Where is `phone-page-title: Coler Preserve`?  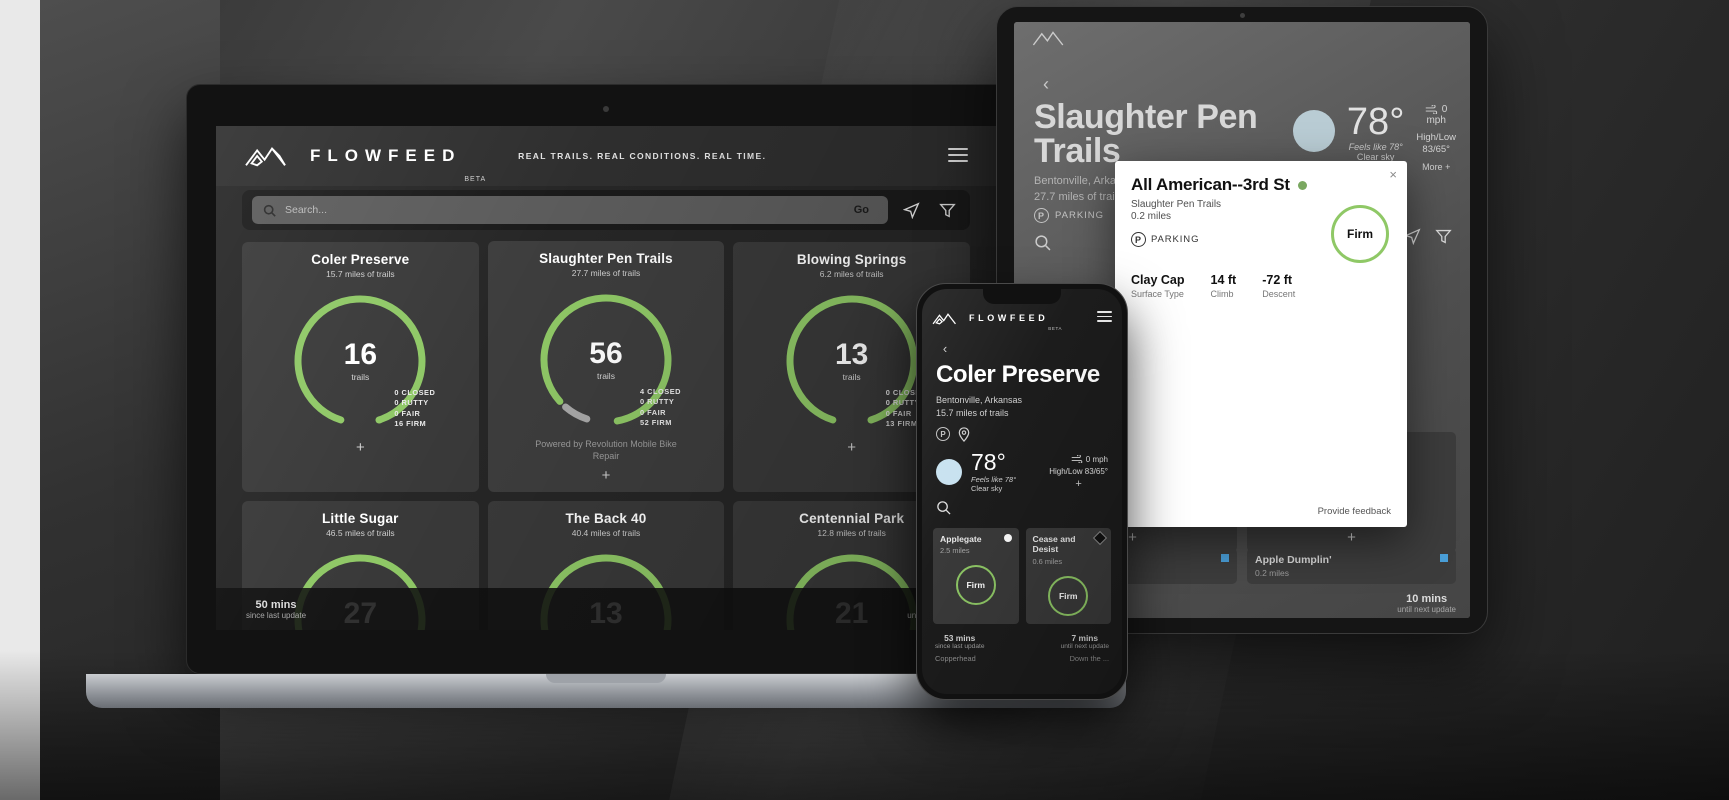
phone-page-title: Coler Preserve is located at coordinates (1018, 374).